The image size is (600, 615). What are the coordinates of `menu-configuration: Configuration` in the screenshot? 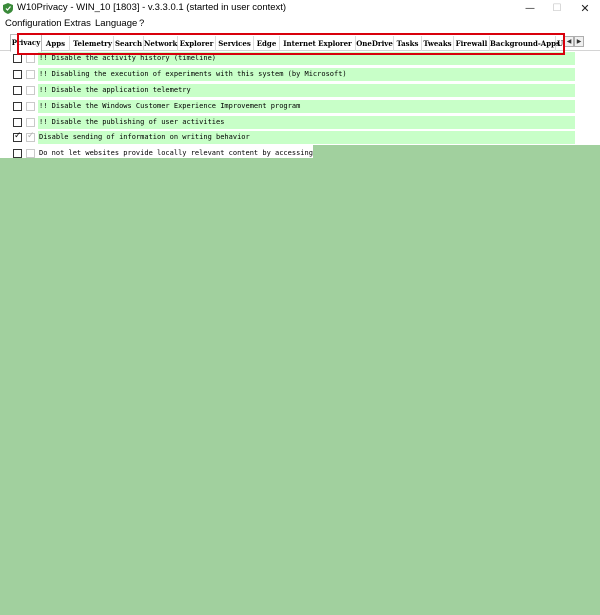 It's located at (33, 23).